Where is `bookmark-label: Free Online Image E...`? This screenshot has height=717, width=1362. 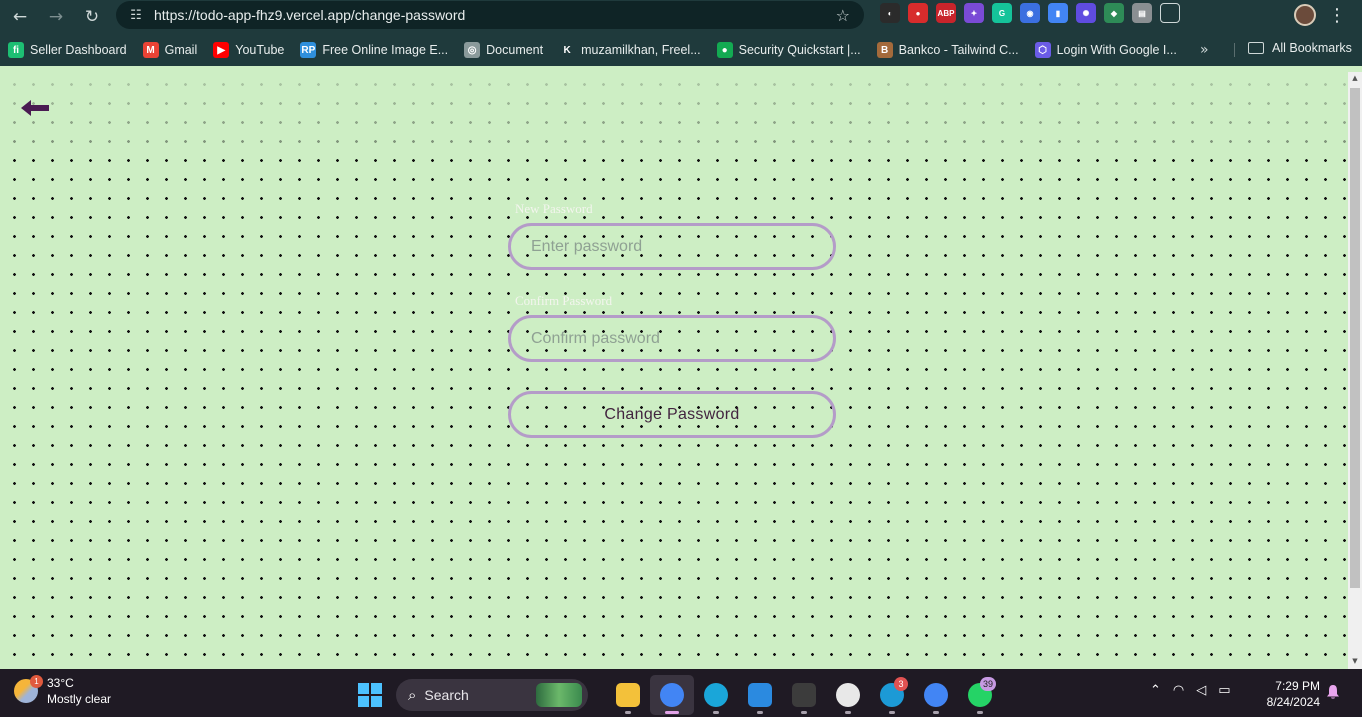
bookmark-label: Free Online Image E... is located at coordinates (385, 50).